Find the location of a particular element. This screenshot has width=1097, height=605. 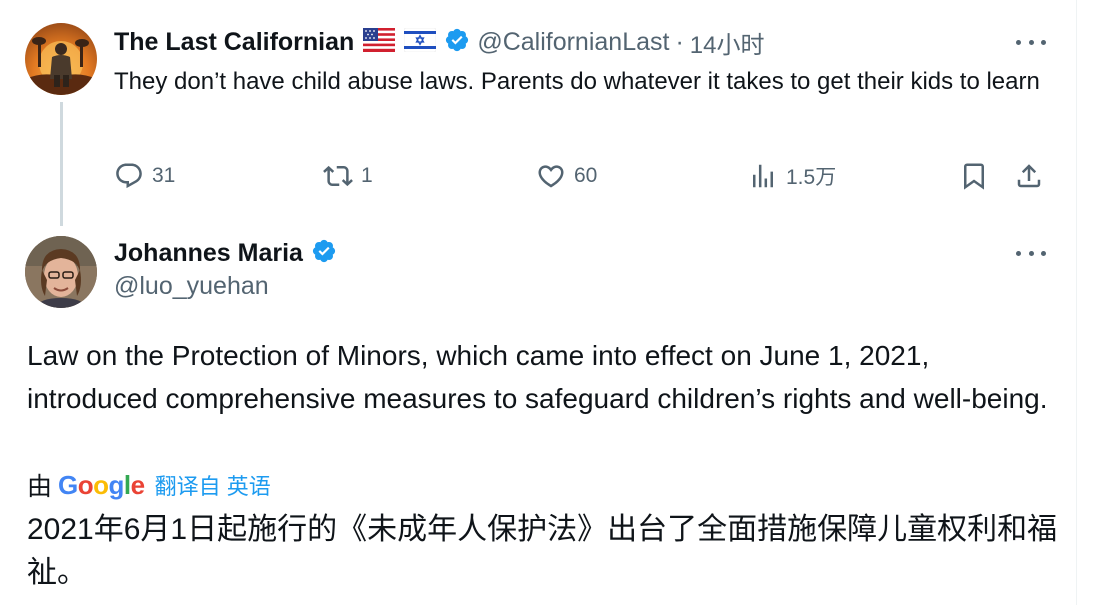

google-logo: Google is located at coordinates (101, 484).